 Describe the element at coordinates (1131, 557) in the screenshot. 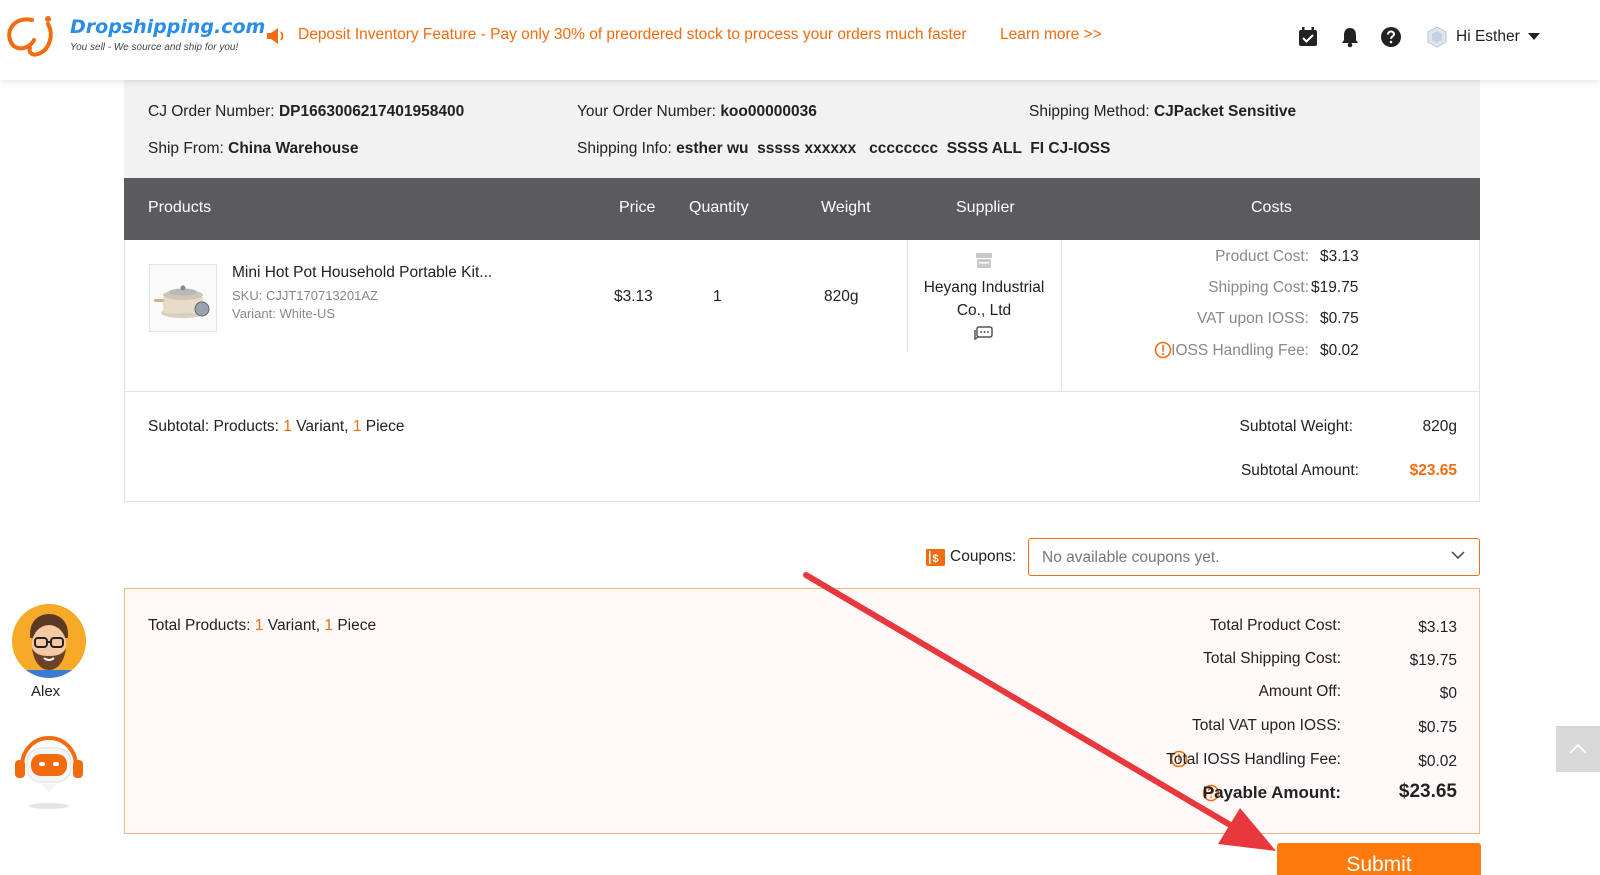

I see `coupons-selected-value: No available coupons yet.` at that location.